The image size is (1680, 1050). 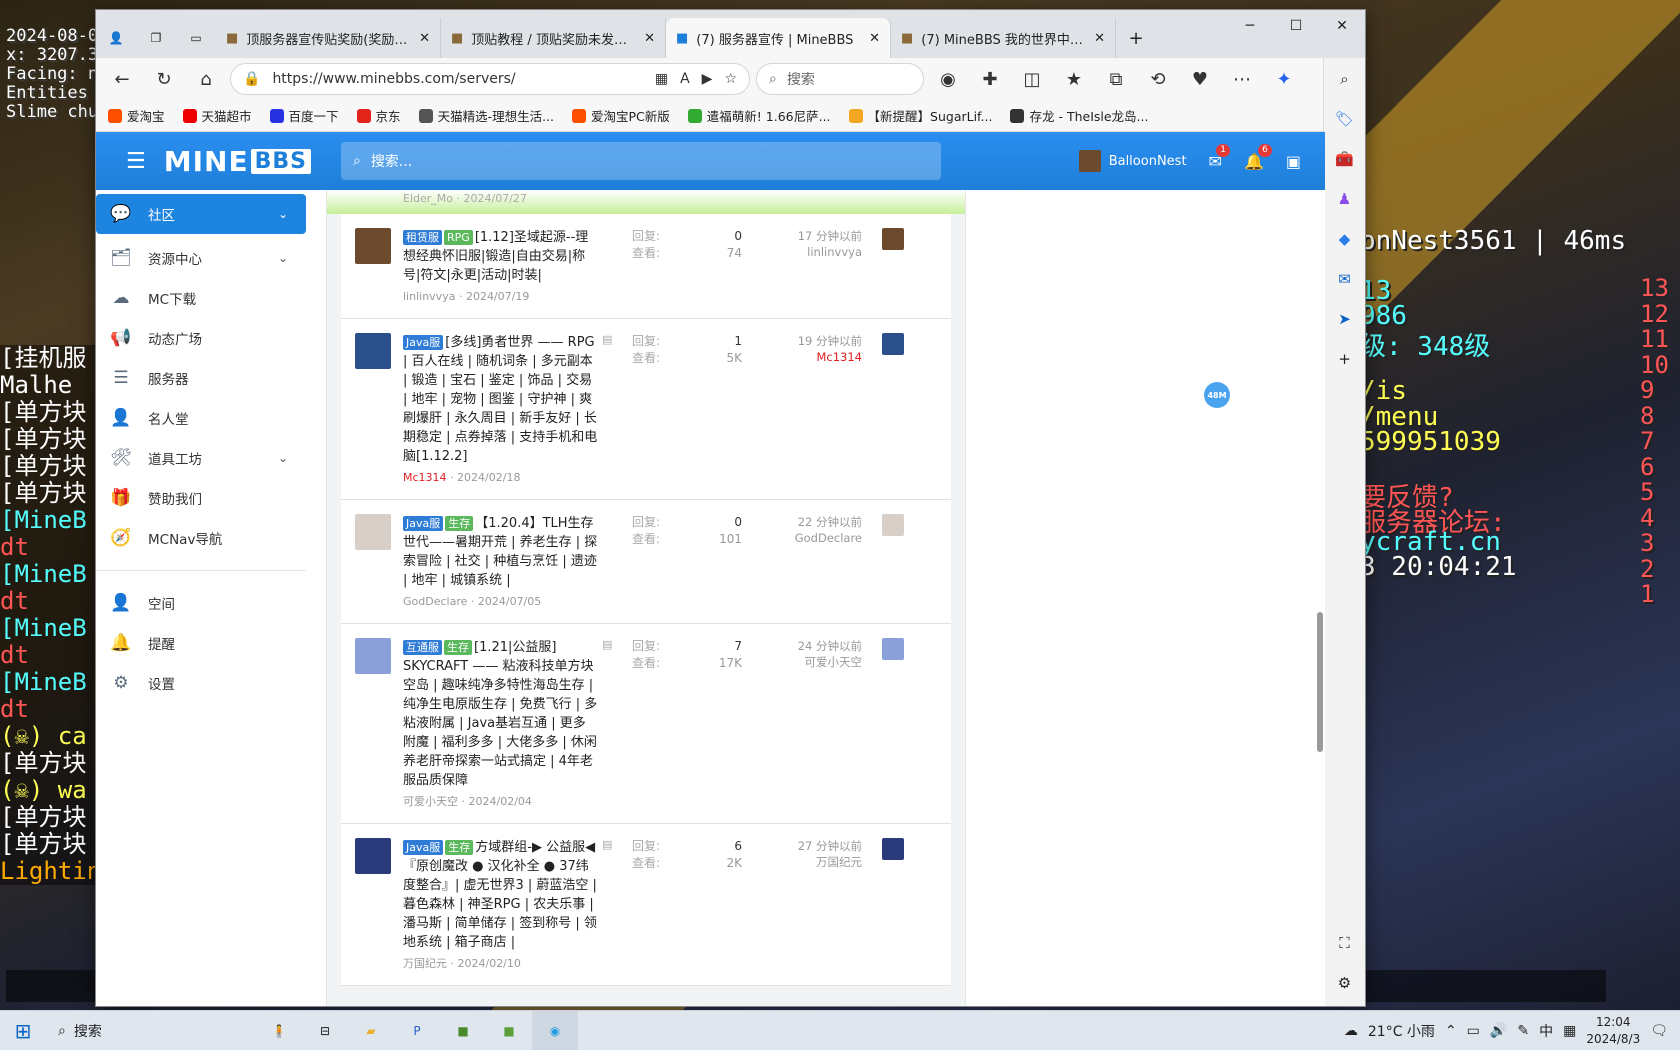 I want to click on close-window-button: ✕, so click(x=1342, y=26).